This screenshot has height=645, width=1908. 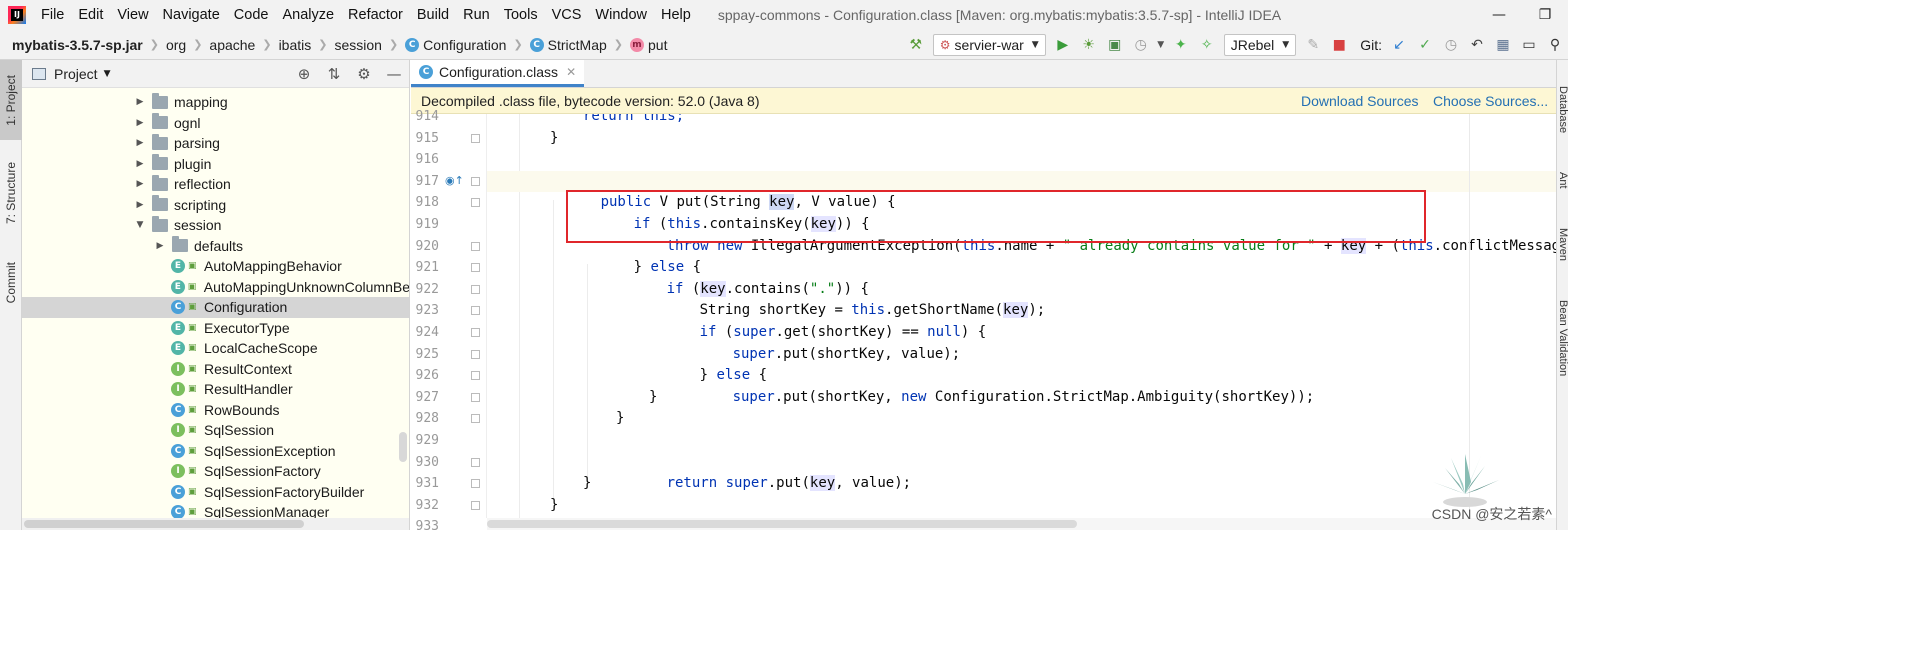 What do you see at coordinates (455, 45) in the screenshot?
I see `breadcrumb-configuration: C Configuration` at bounding box center [455, 45].